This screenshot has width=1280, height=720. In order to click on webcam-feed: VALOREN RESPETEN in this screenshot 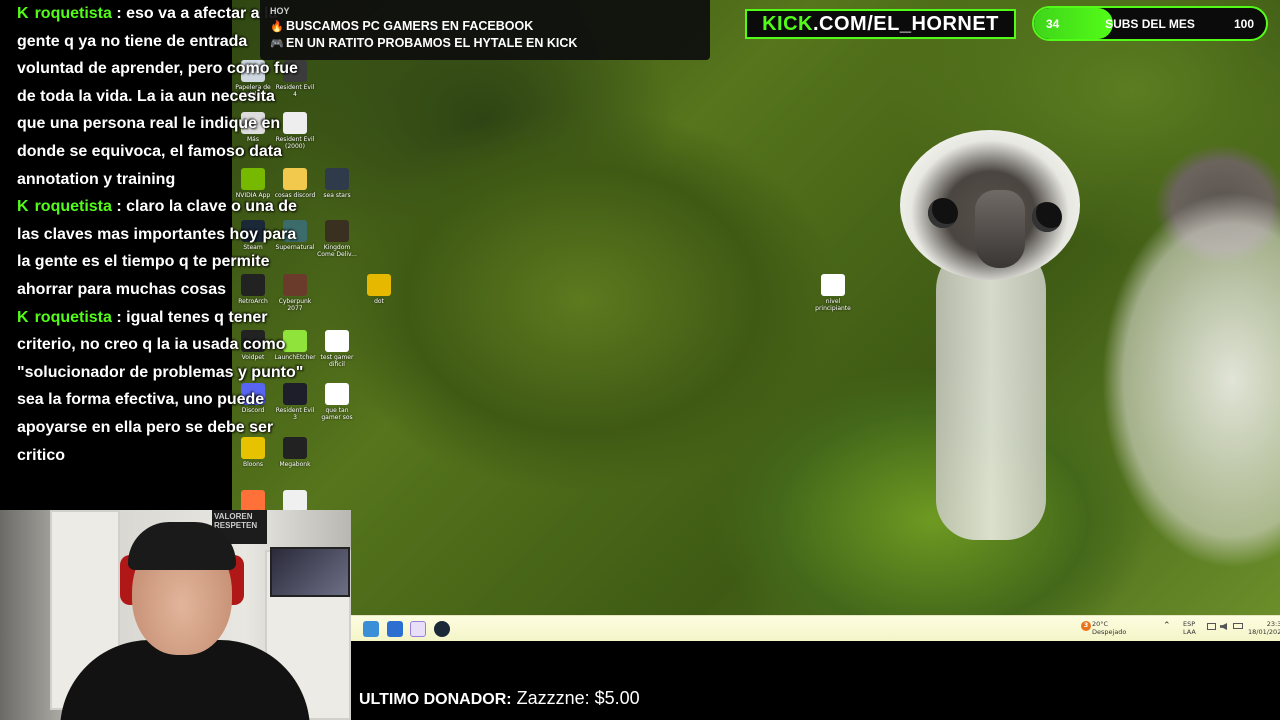, I will do `click(175, 615)`.